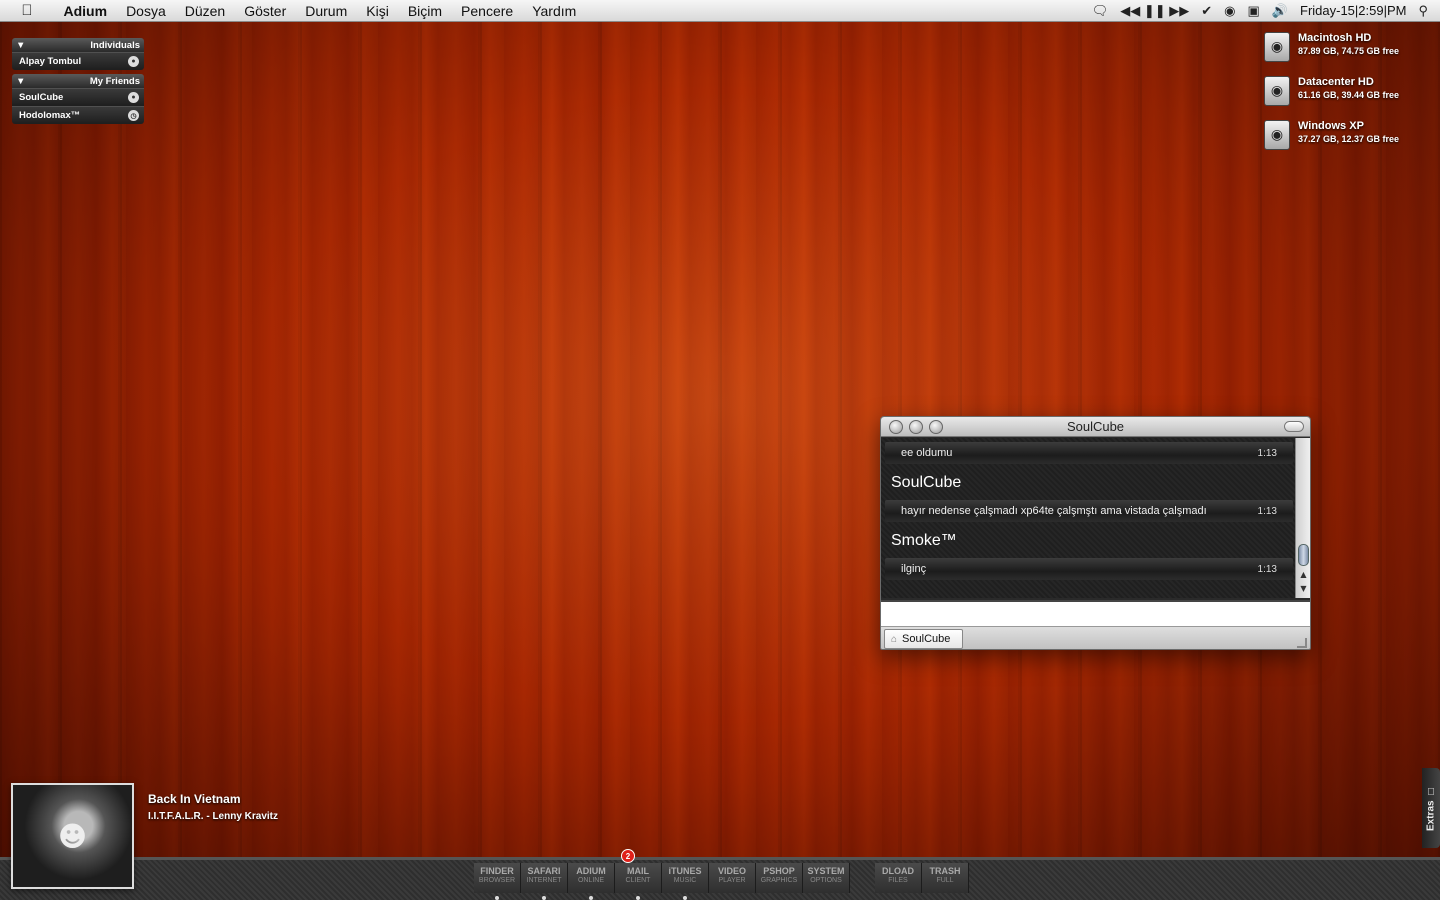 This screenshot has height=900, width=1440. I want to click on dock-item-mail: 2 MAIL CLIENT, so click(638, 874).